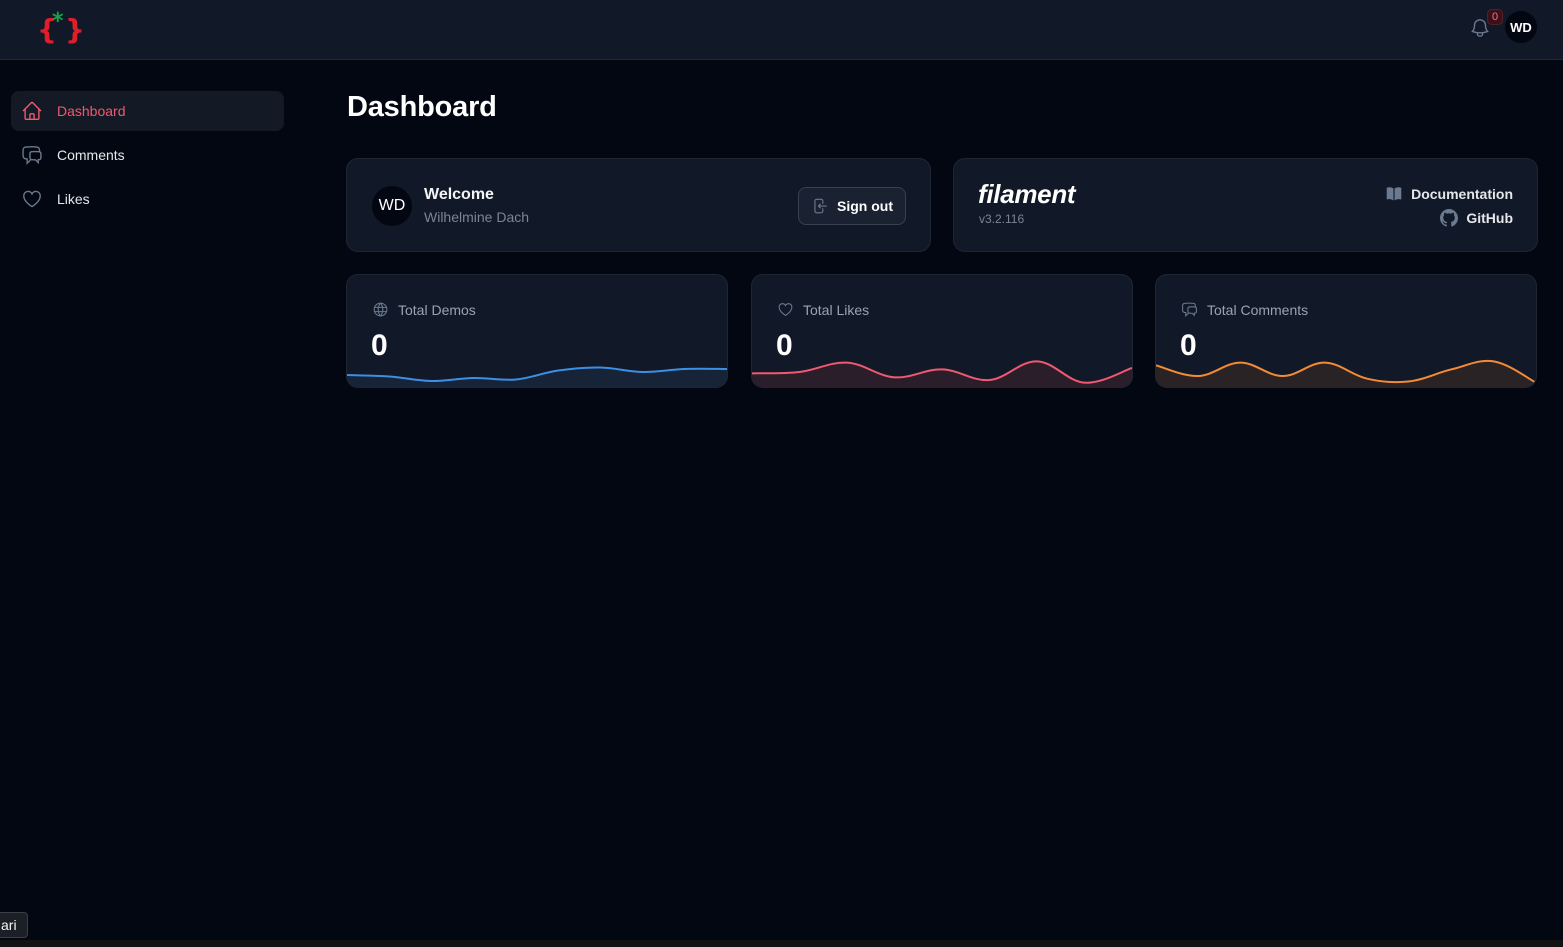 This screenshot has width=1563, height=947. Describe the element at coordinates (781, 943) in the screenshot. I see `bottom-strip` at that location.